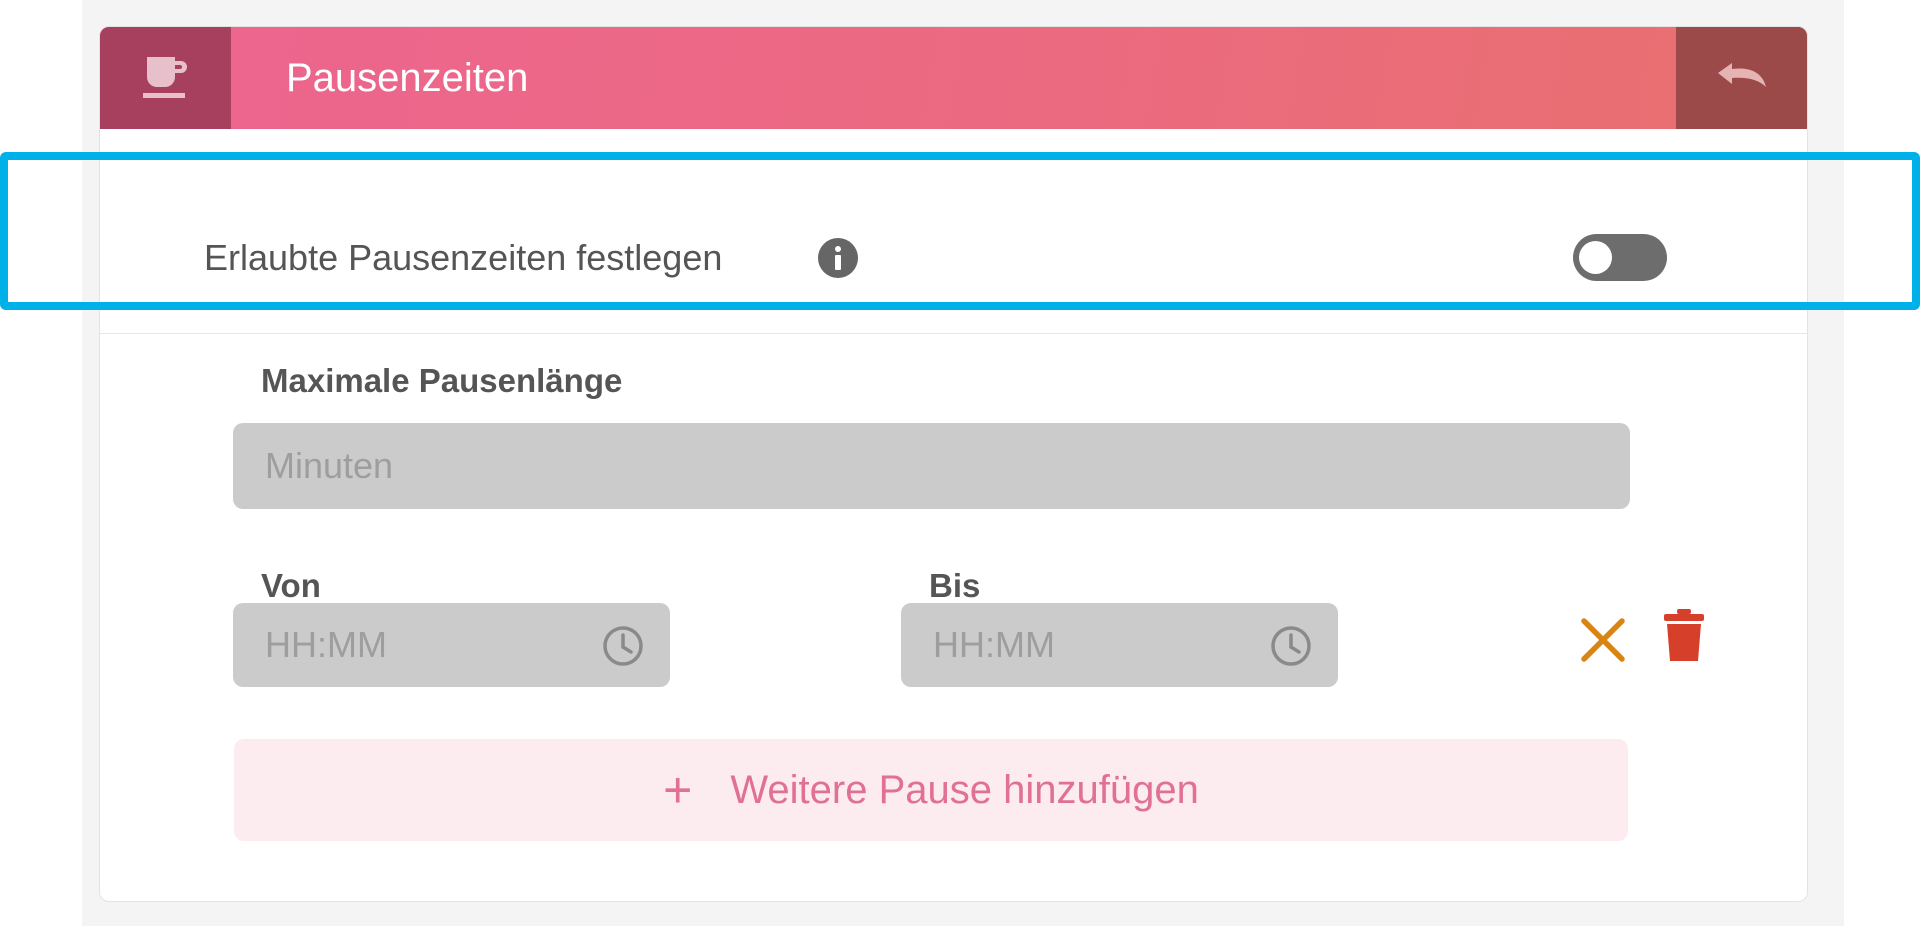 The width and height of the screenshot is (1920, 926). I want to click on undo-icon, so click(1741, 75).